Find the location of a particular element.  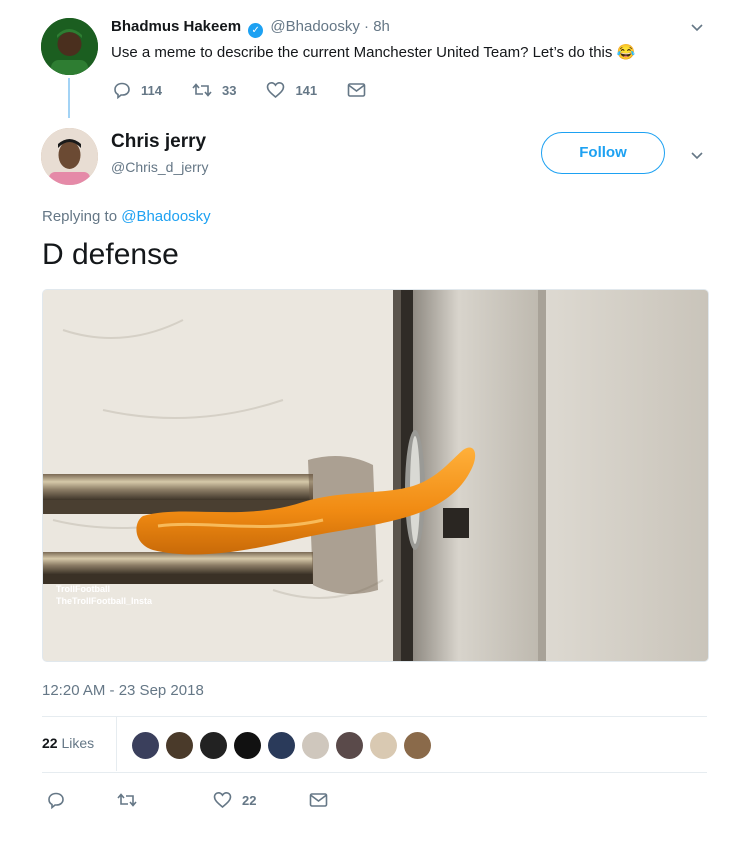

replying-to-link: @Bhadoosky is located at coordinates (165, 216).